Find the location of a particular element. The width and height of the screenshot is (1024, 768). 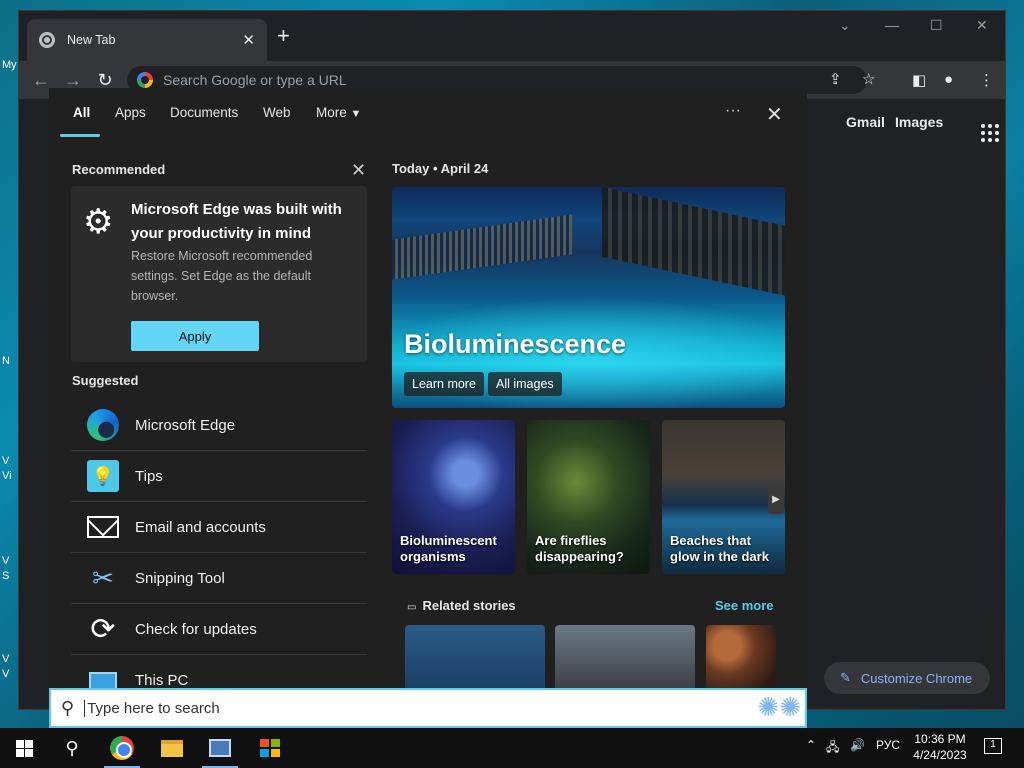

tab-documents: Documents is located at coordinates (204, 112).